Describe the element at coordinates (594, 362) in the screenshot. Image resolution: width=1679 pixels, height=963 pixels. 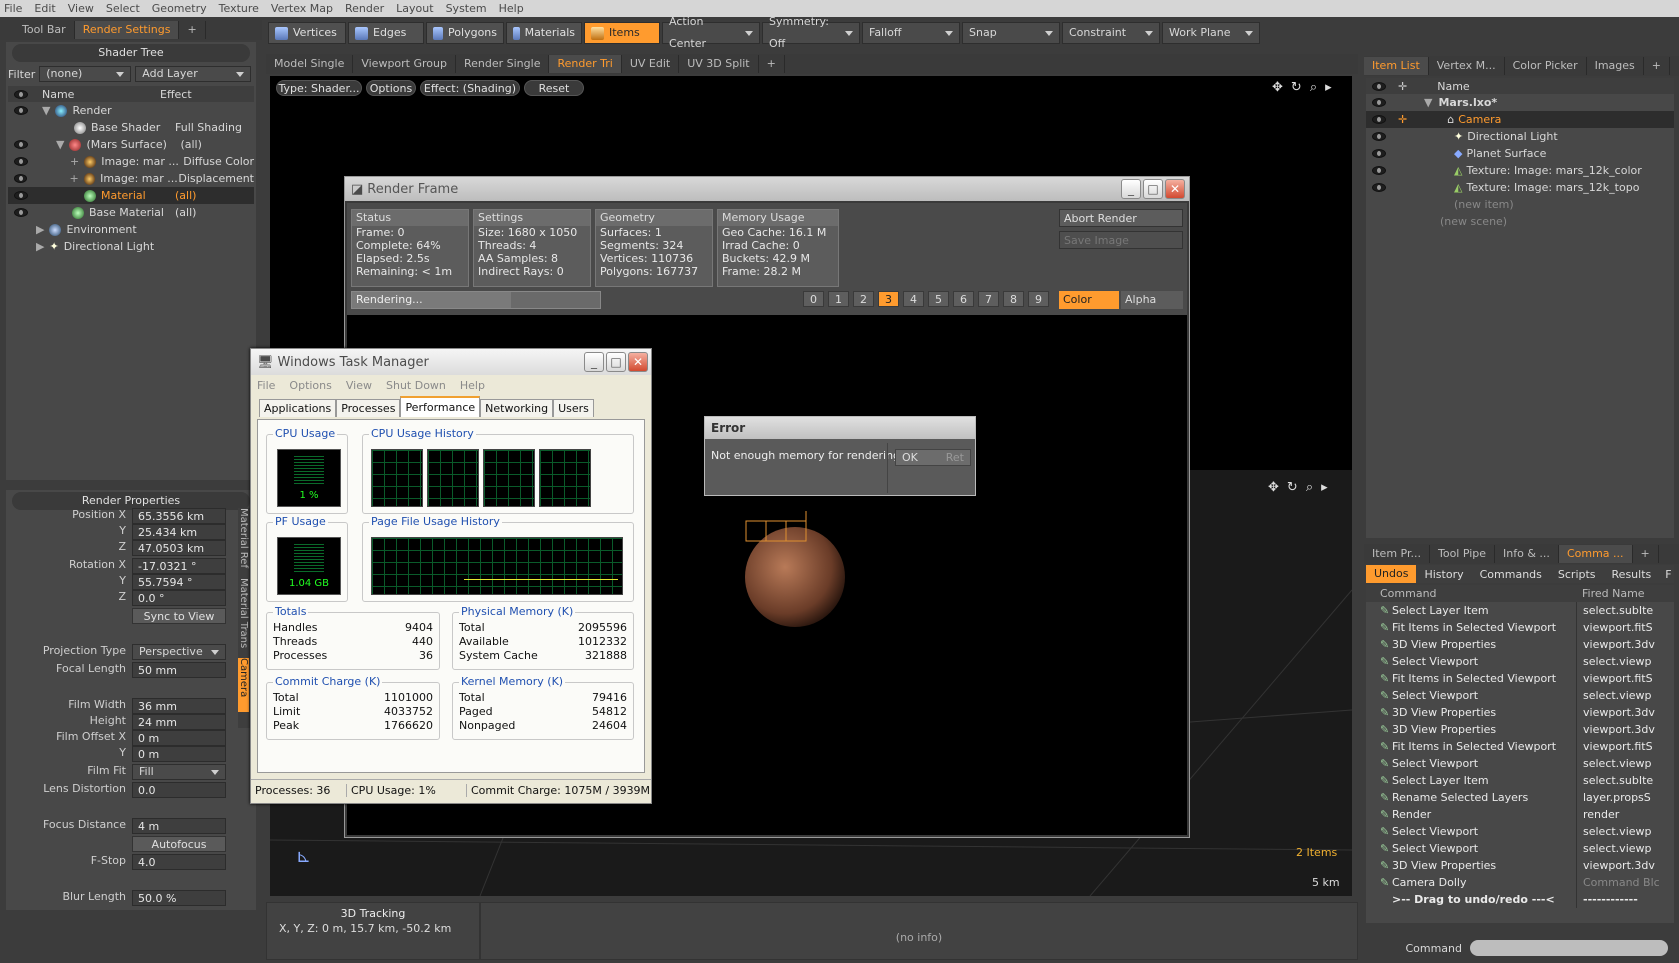
I see `minimize-button: _` at that location.